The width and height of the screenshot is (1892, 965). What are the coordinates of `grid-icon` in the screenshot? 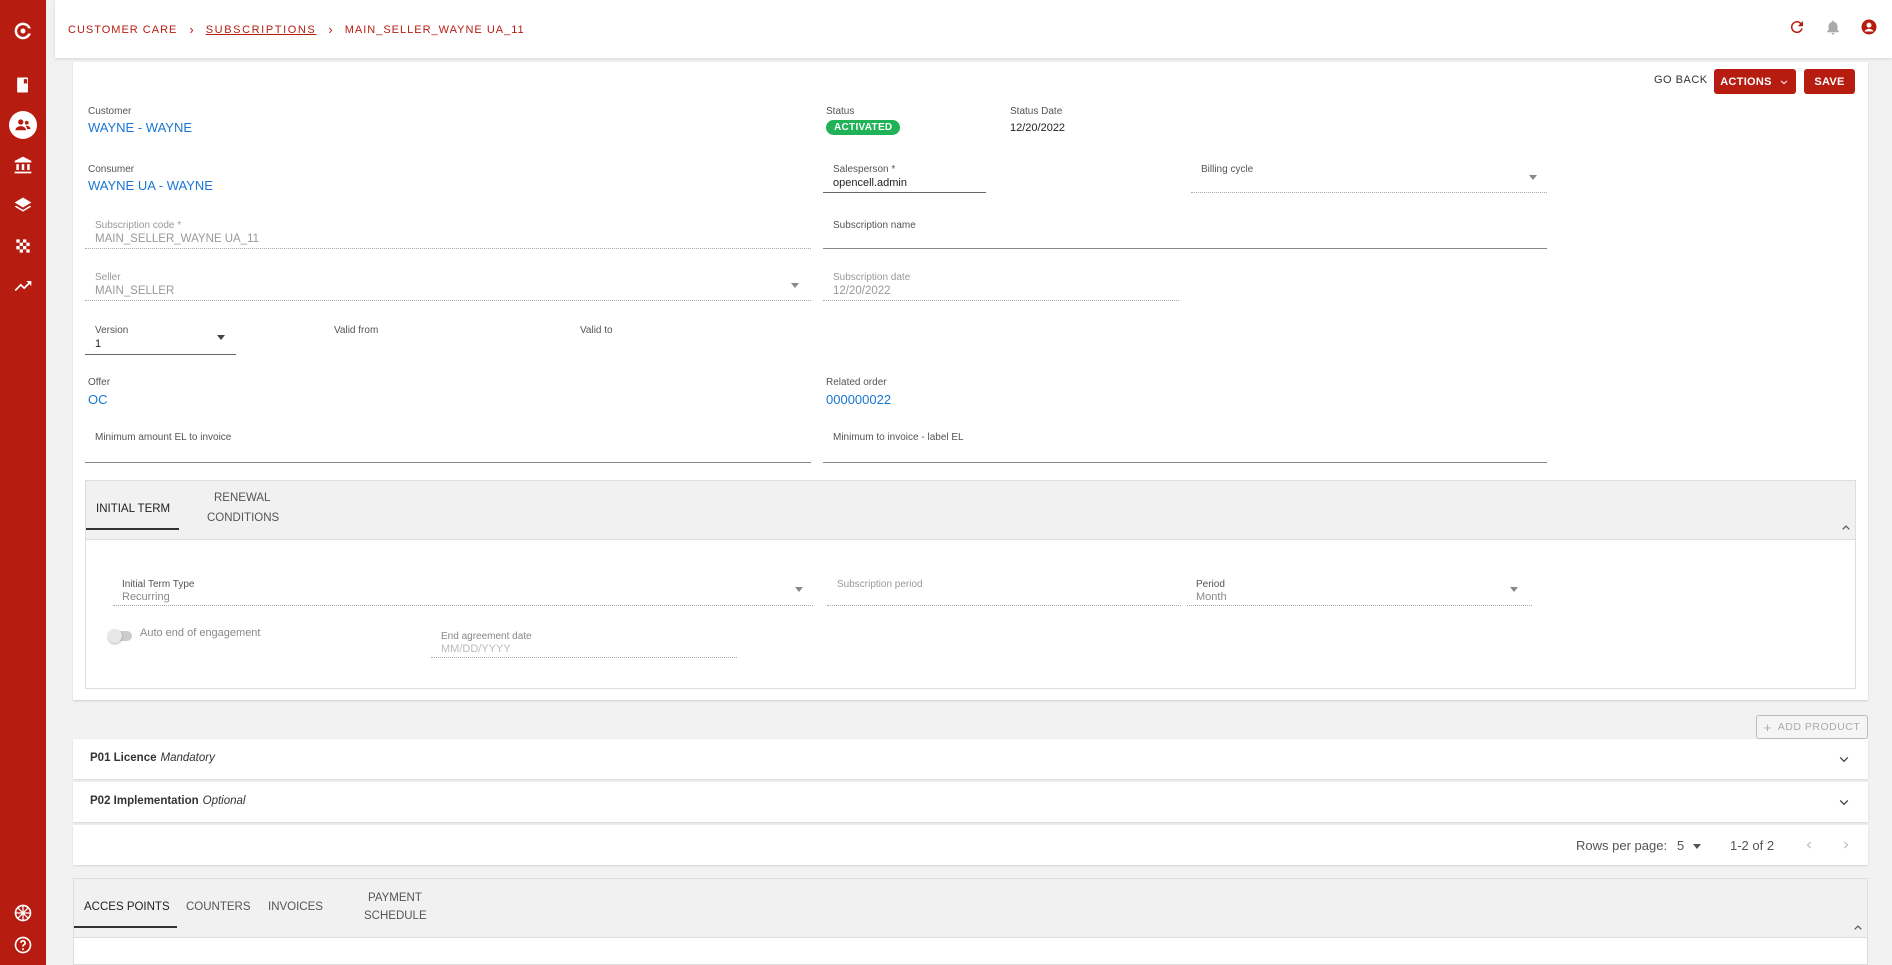 It's located at (23, 246).